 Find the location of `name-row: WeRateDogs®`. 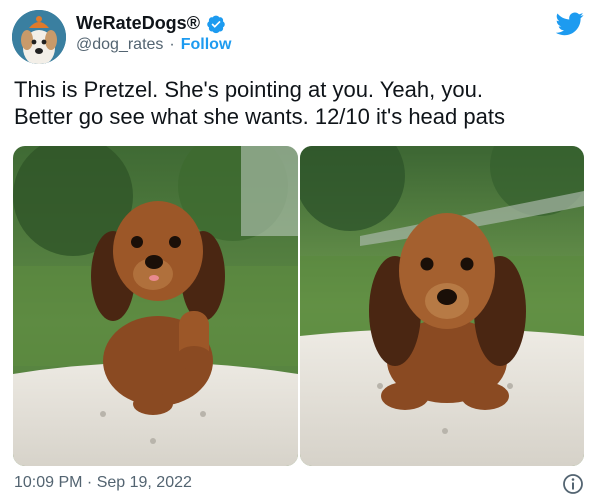

name-row: WeRateDogs® is located at coordinates (151, 23).